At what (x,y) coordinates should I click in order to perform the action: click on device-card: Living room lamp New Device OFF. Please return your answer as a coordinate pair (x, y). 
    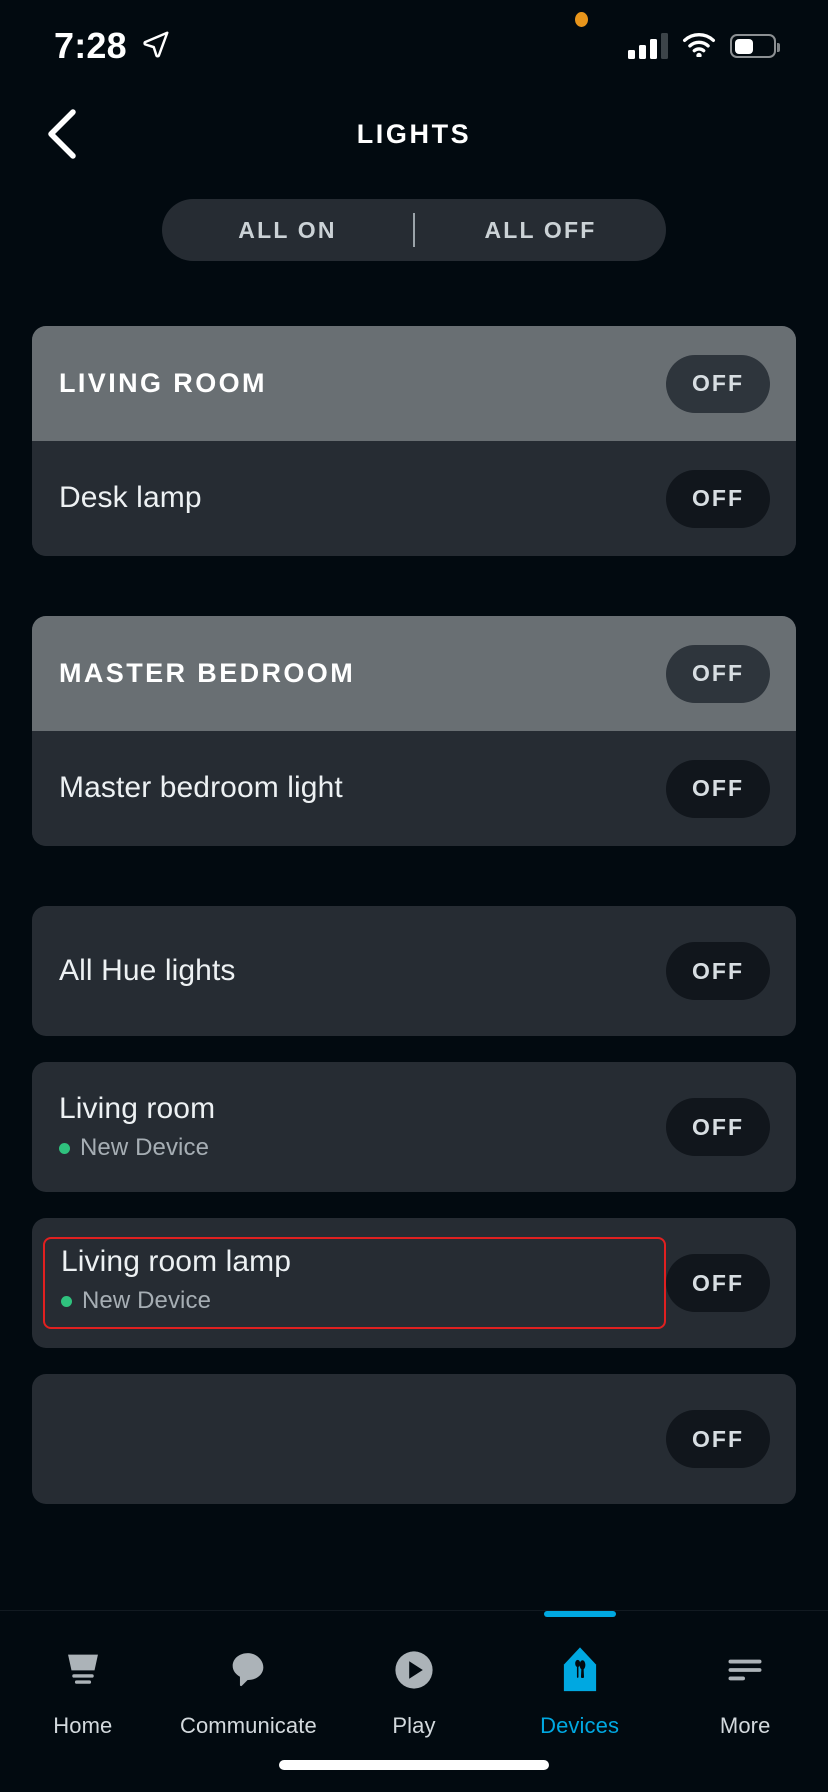
    Looking at the image, I should click on (414, 1283).